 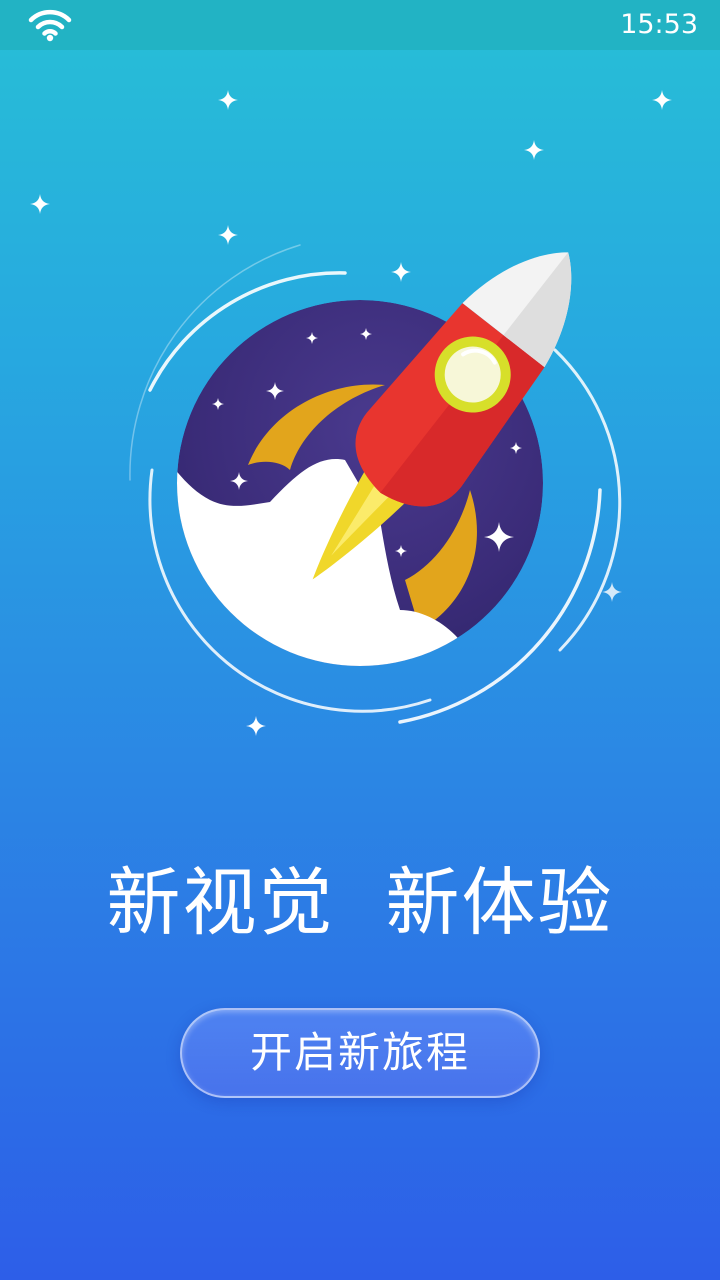 I want to click on wifi-icon, so click(x=50, y=25).